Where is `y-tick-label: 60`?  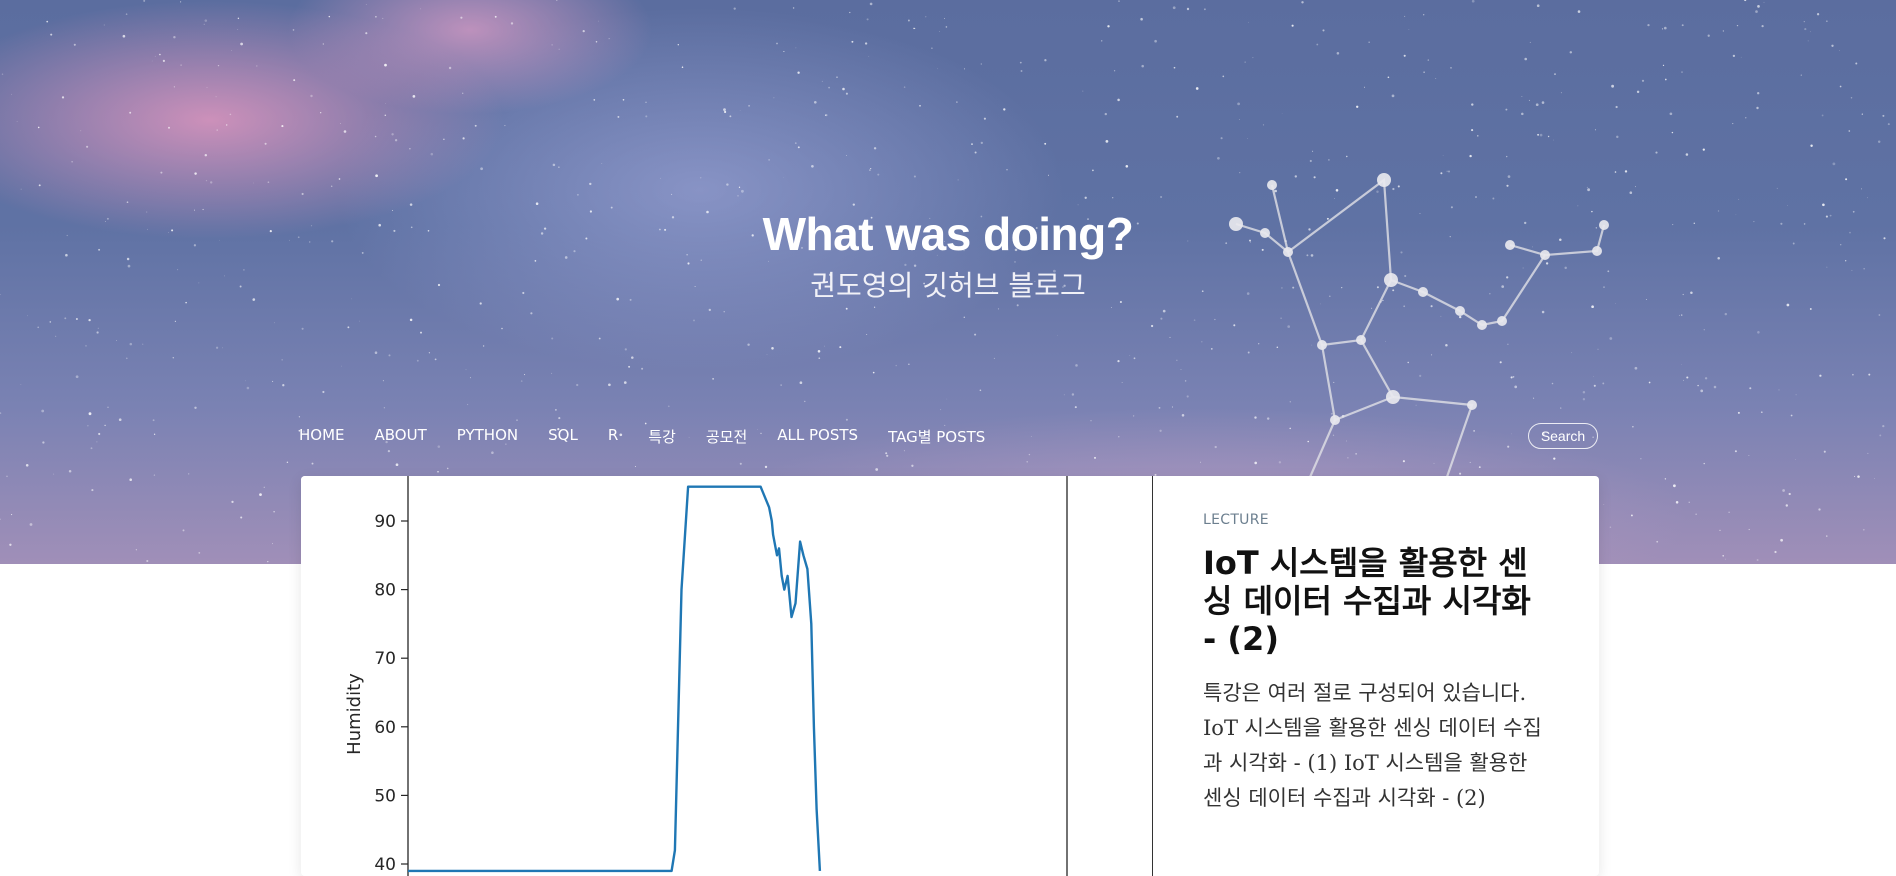 y-tick-label: 60 is located at coordinates (385, 728).